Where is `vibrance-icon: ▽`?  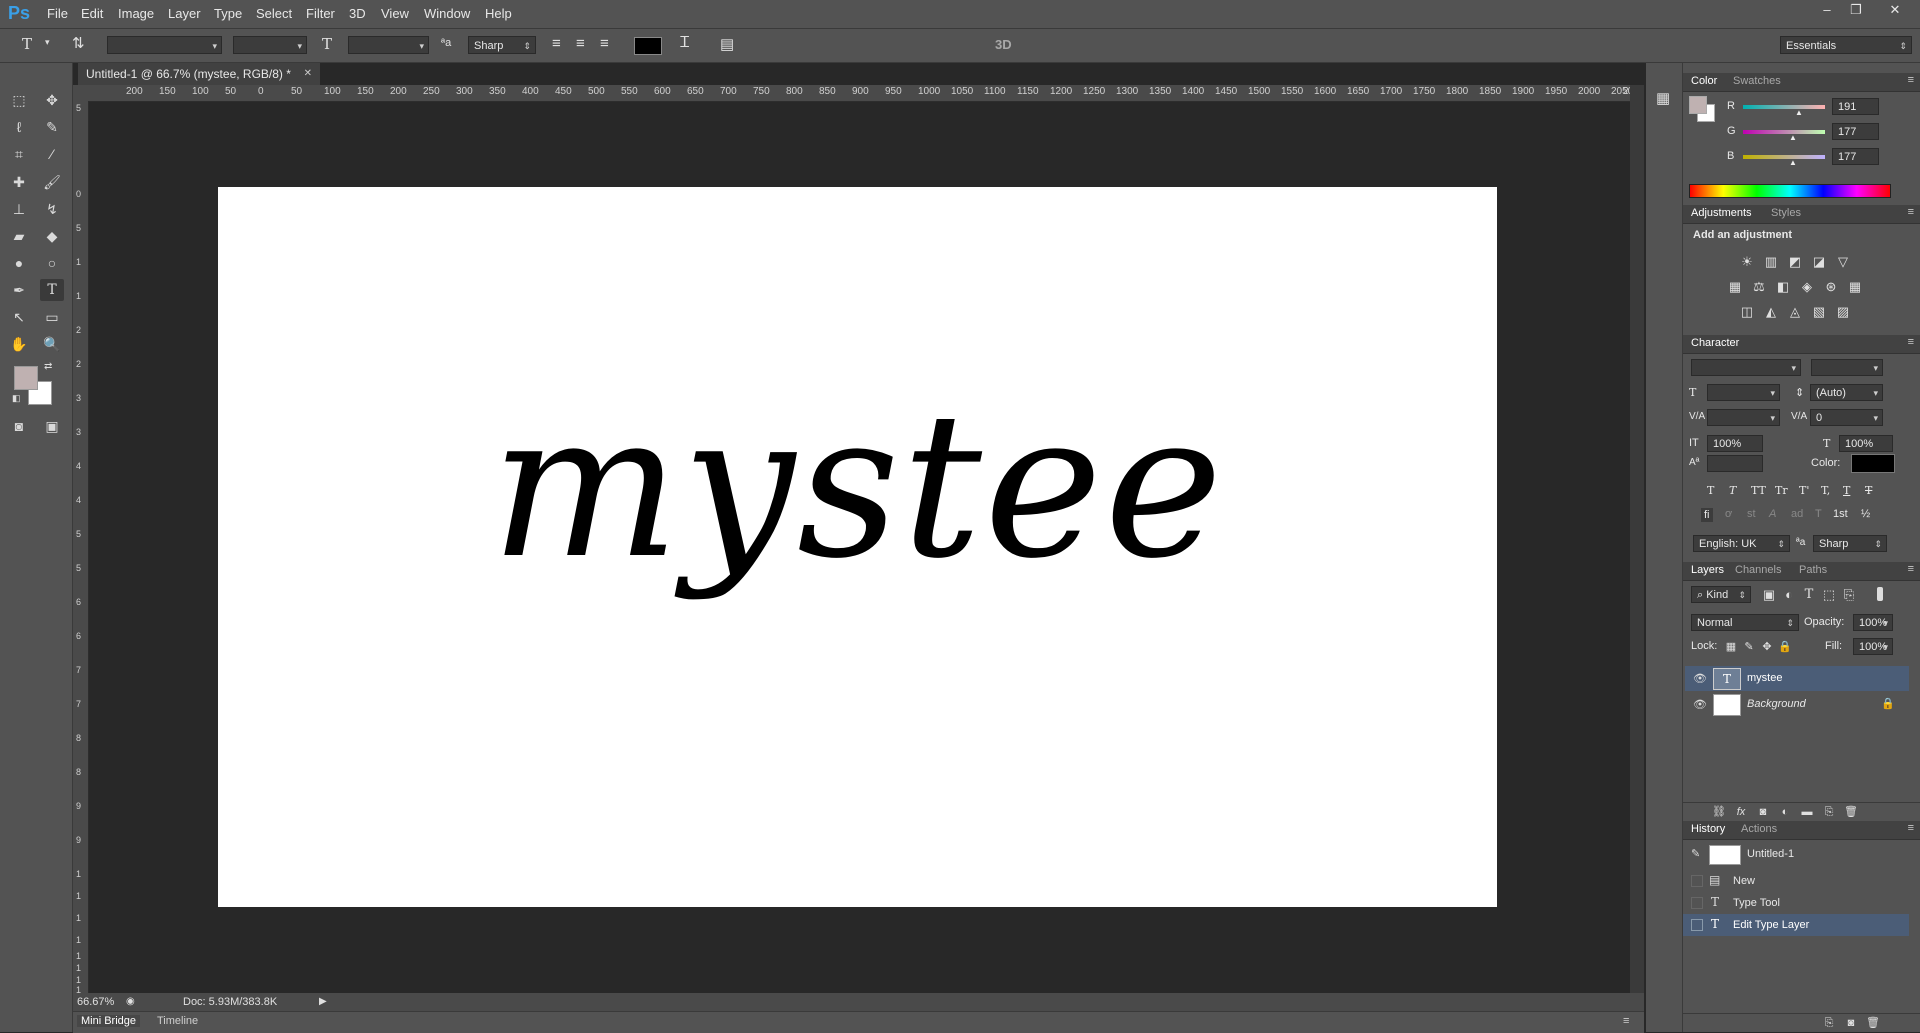
vibrance-icon: ▽ is located at coordinates (1843, 262).